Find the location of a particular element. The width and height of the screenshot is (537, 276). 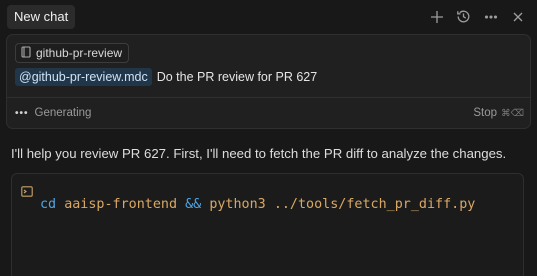

command-argument: aaisp-frontend is located at coordinates (121, 204).